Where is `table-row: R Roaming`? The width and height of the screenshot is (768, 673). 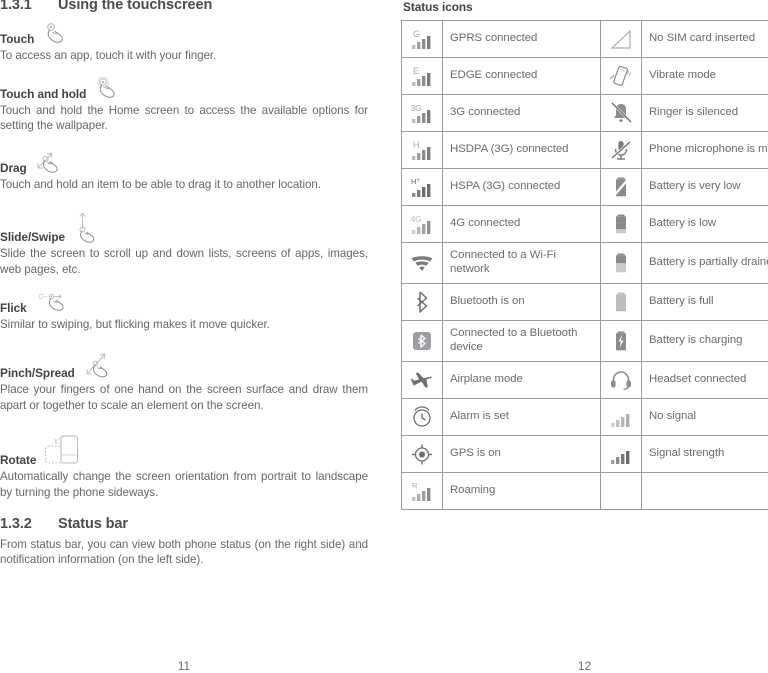
table-row: R Roaming is located at coordinates (584, 490).